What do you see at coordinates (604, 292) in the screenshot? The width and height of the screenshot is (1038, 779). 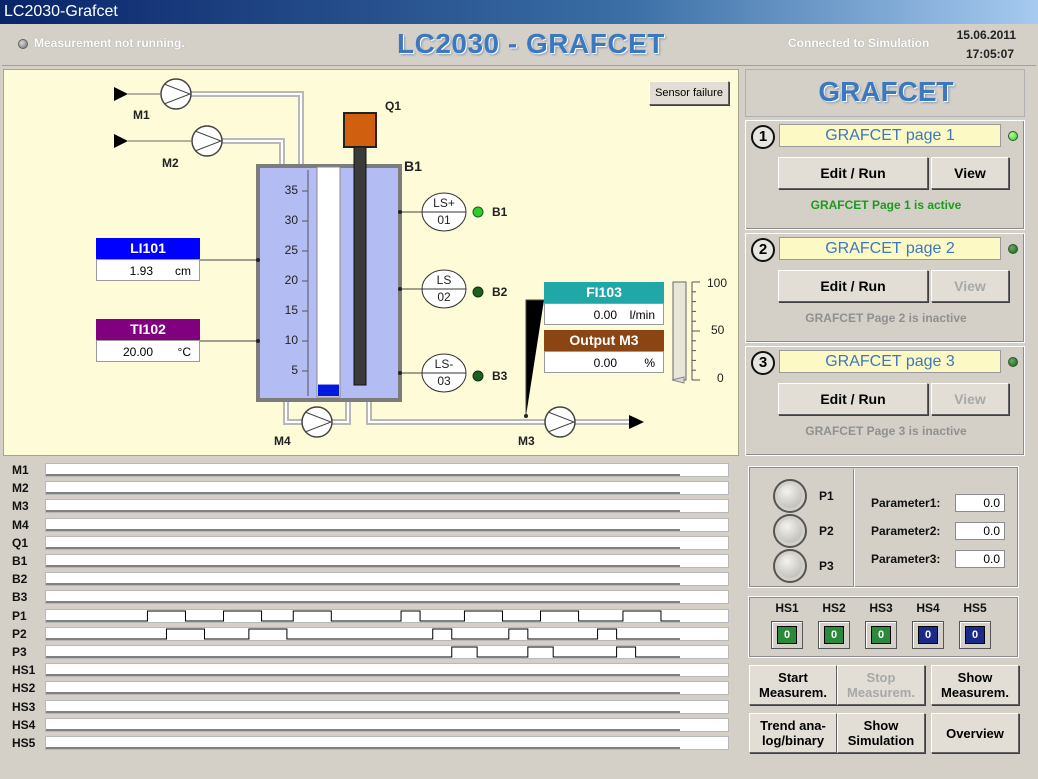 I see `fi103-tag: FI103` at bounding box center [604, 292].